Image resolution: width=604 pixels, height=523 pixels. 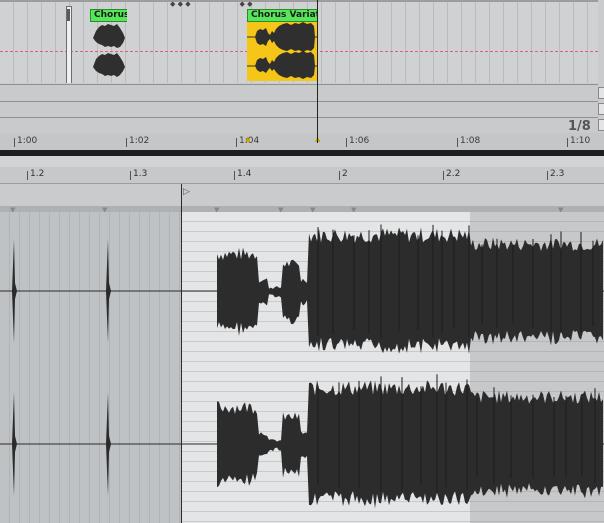 I want to click on marker-row, so click(x=302, y=195).